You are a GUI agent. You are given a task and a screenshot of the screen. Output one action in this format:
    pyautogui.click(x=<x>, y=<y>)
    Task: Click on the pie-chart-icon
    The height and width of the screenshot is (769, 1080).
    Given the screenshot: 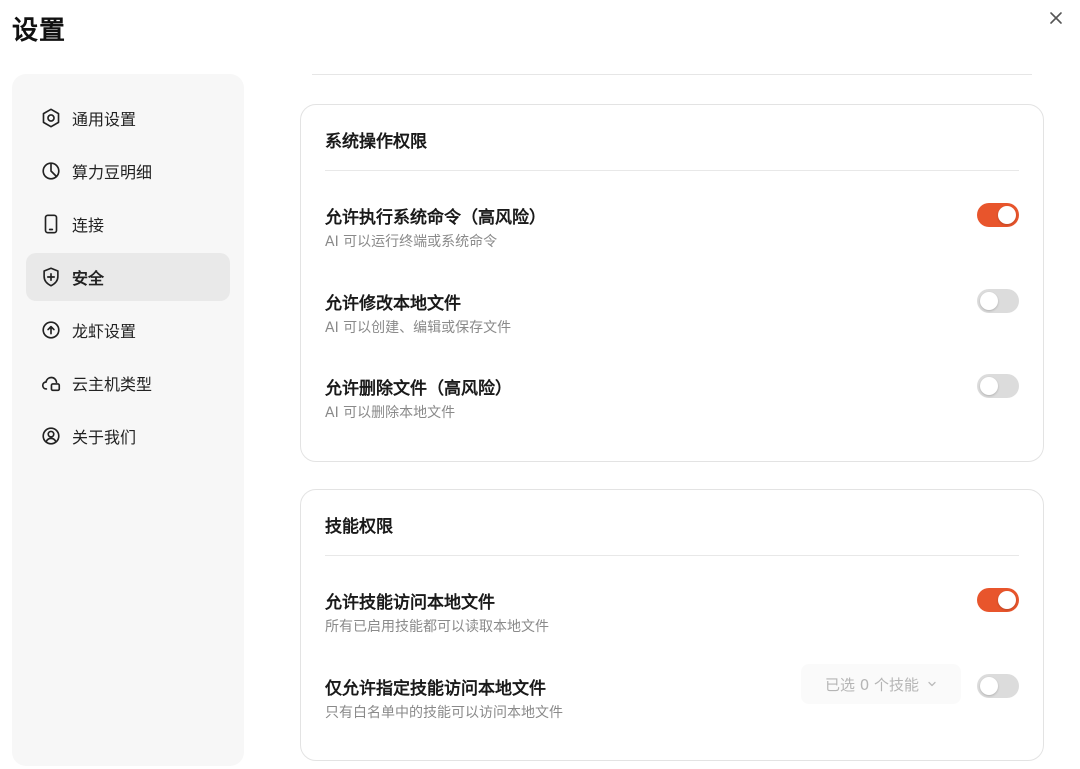 What is the action you would take?
    pyautogui.click(x=51, y=171)
    